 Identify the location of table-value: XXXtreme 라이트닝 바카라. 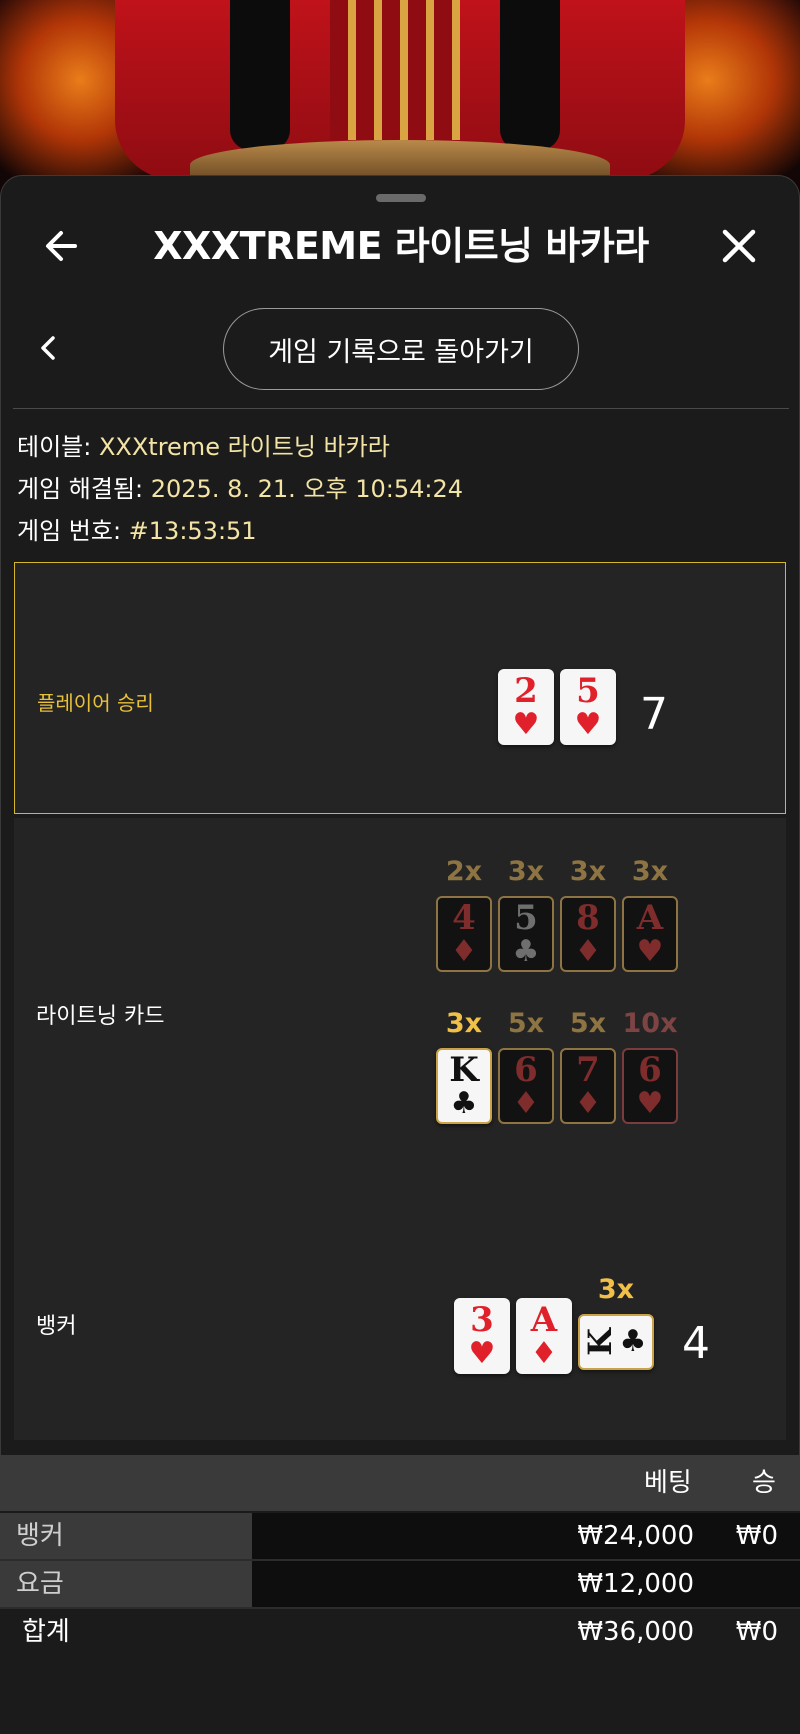
(244, 447).